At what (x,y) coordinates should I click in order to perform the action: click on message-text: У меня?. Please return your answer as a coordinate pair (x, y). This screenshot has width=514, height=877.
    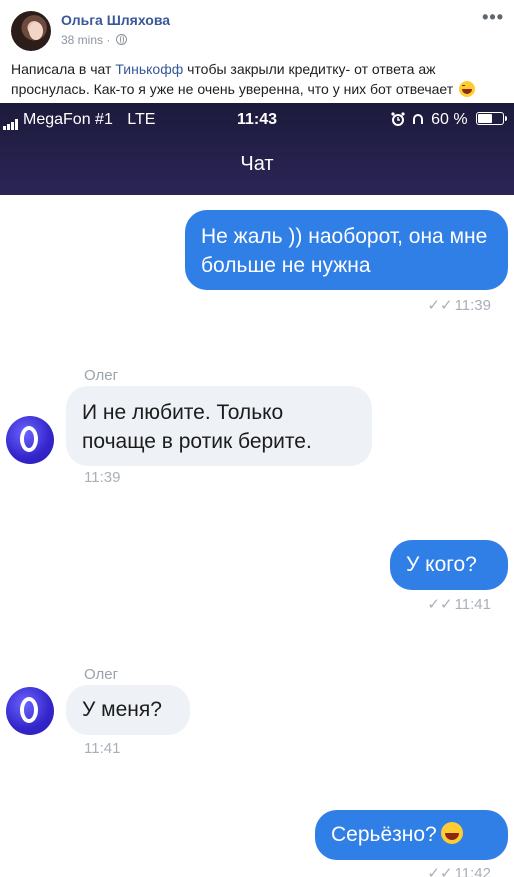
    Looking at the image, I should click on (122, 709).